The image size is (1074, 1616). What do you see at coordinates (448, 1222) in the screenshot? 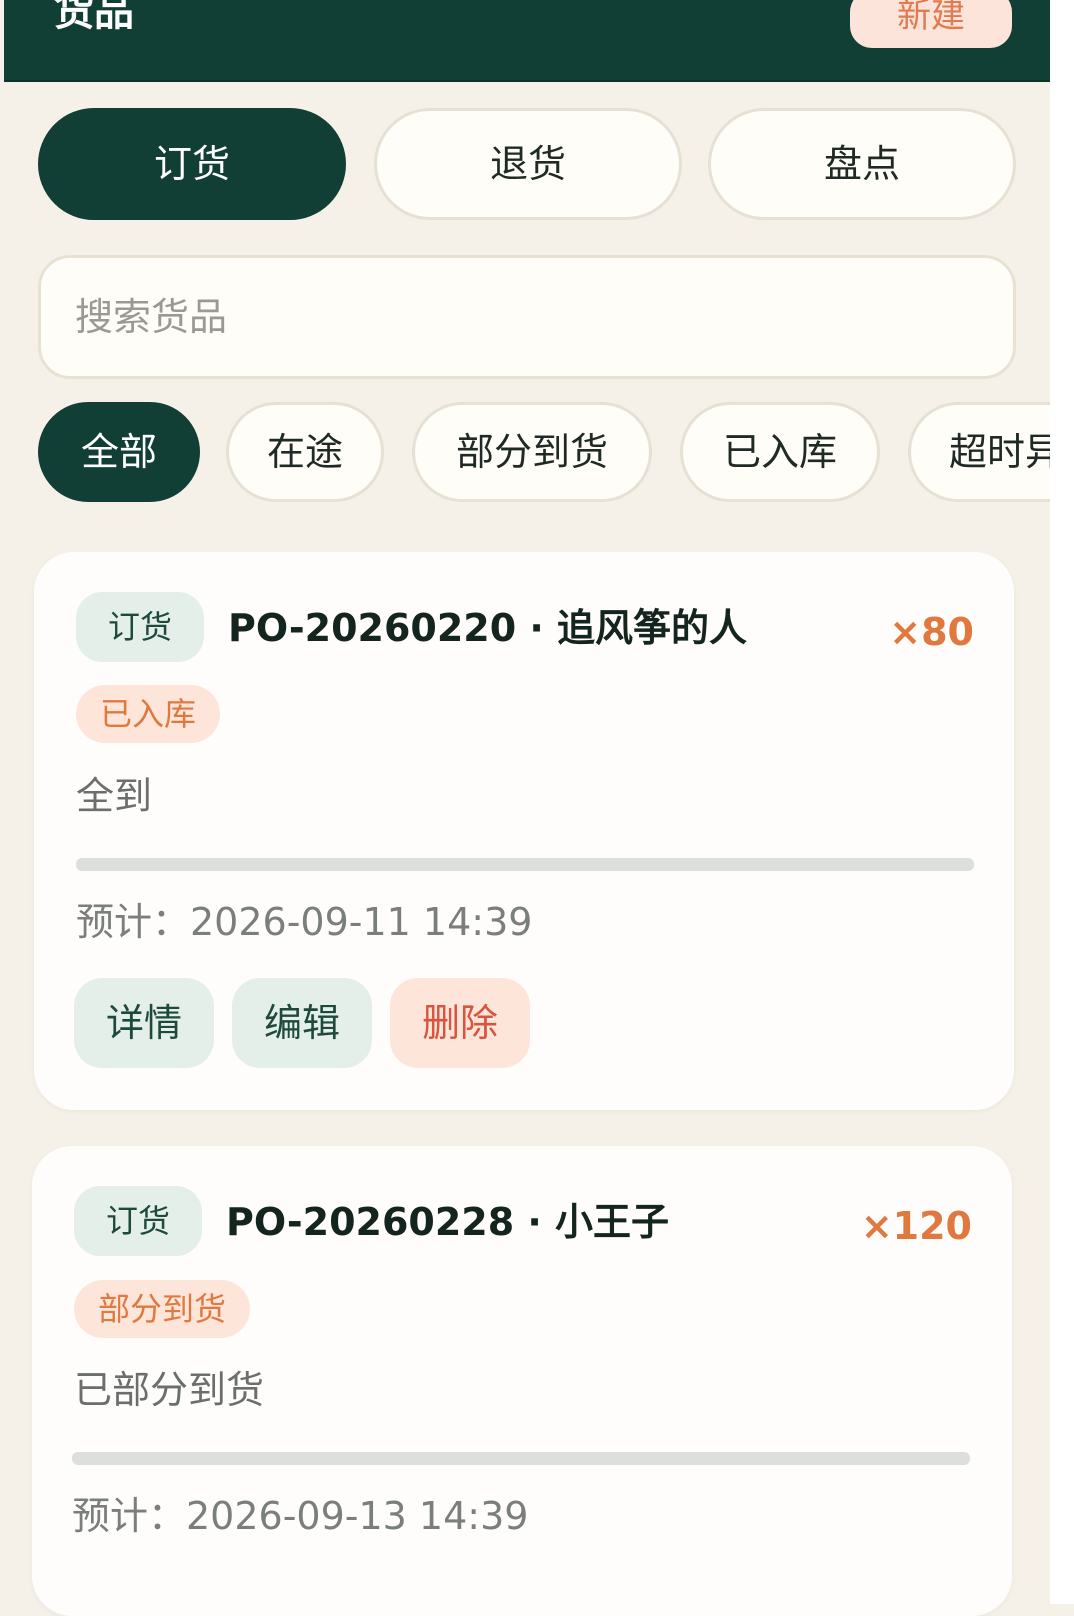
I see `order-title: PO-20260228 · 小王子` at bounding box center [448, 1222].